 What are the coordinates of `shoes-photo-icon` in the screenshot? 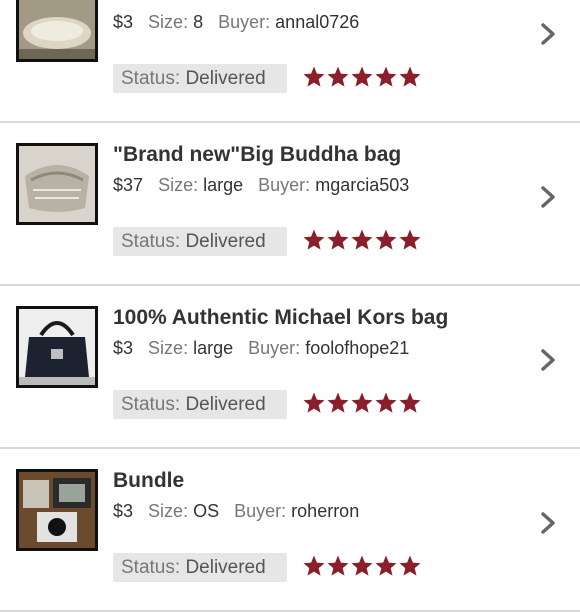 It's located at (57, 29).